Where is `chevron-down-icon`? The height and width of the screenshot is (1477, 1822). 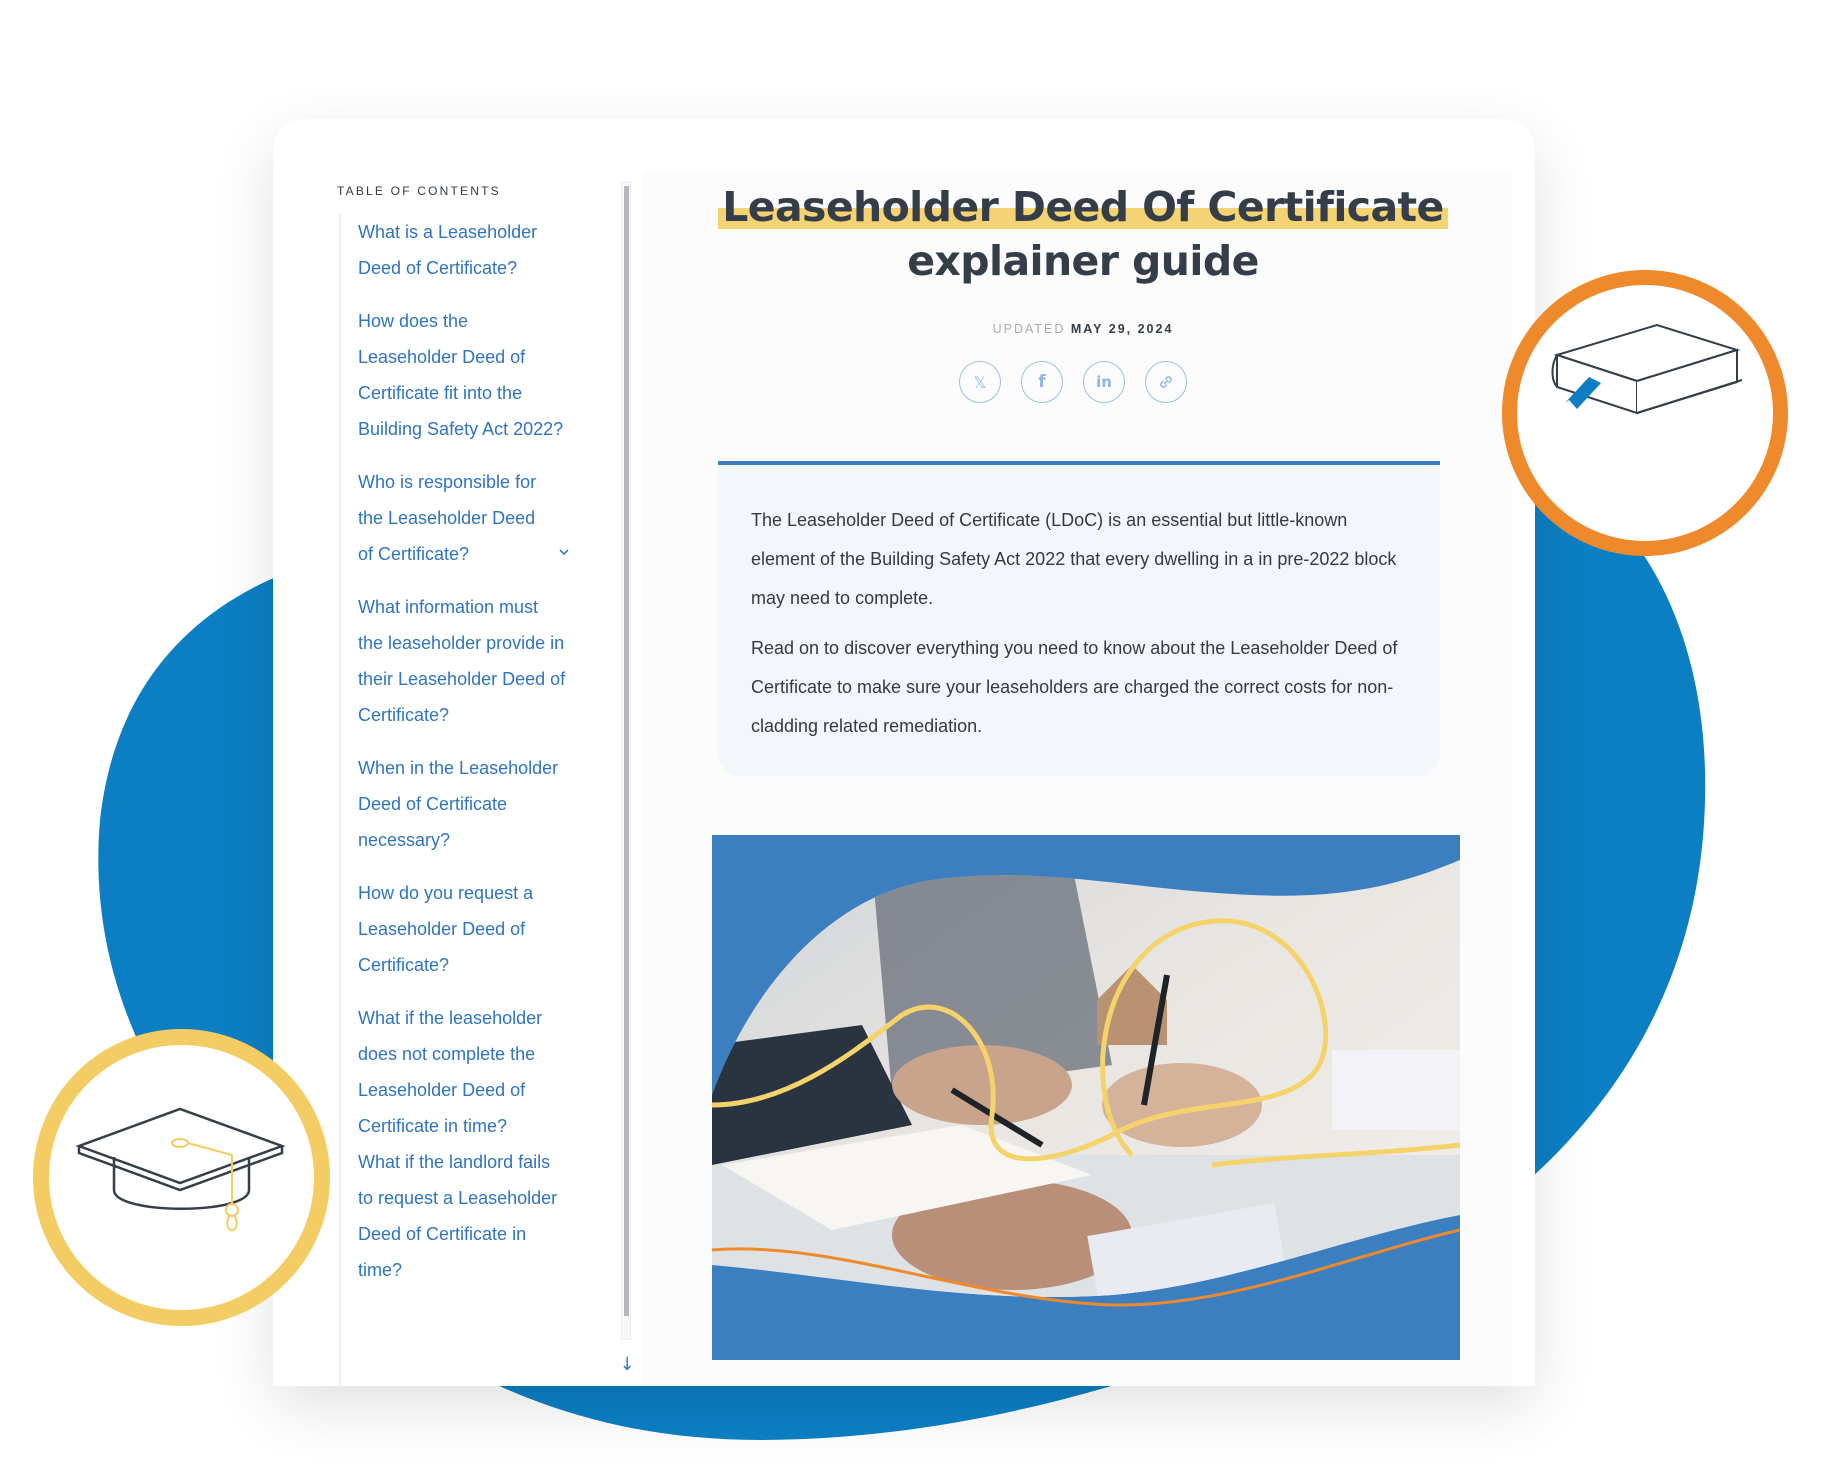 chevron-down-icon is located at coordinates (564, 552).